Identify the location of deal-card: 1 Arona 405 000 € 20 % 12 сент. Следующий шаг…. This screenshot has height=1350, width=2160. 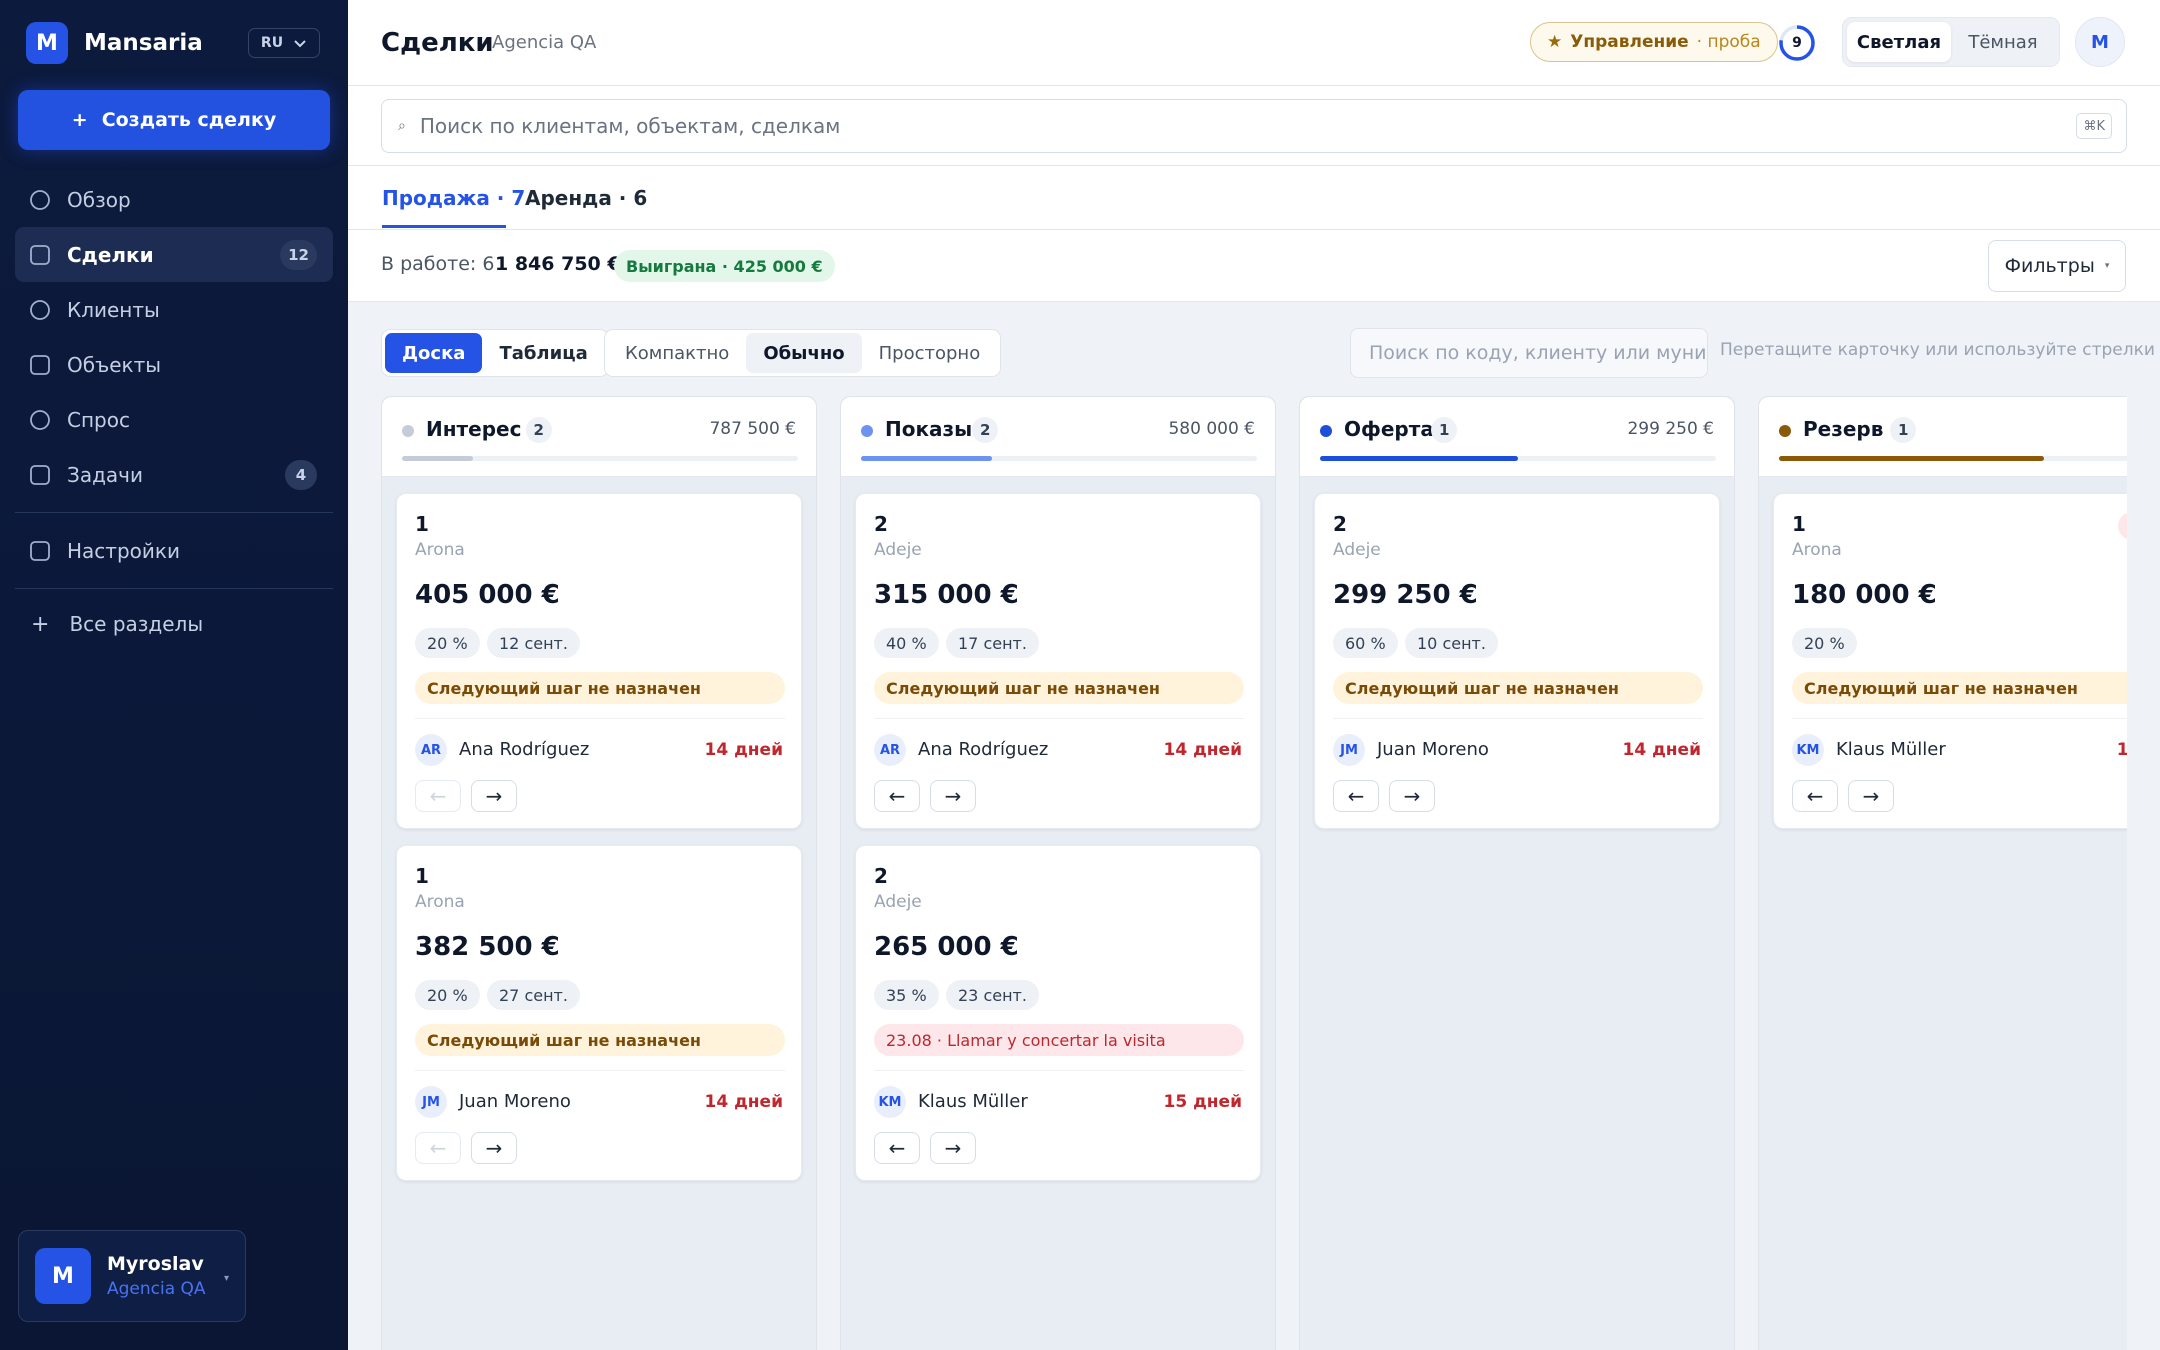
(599, 661).